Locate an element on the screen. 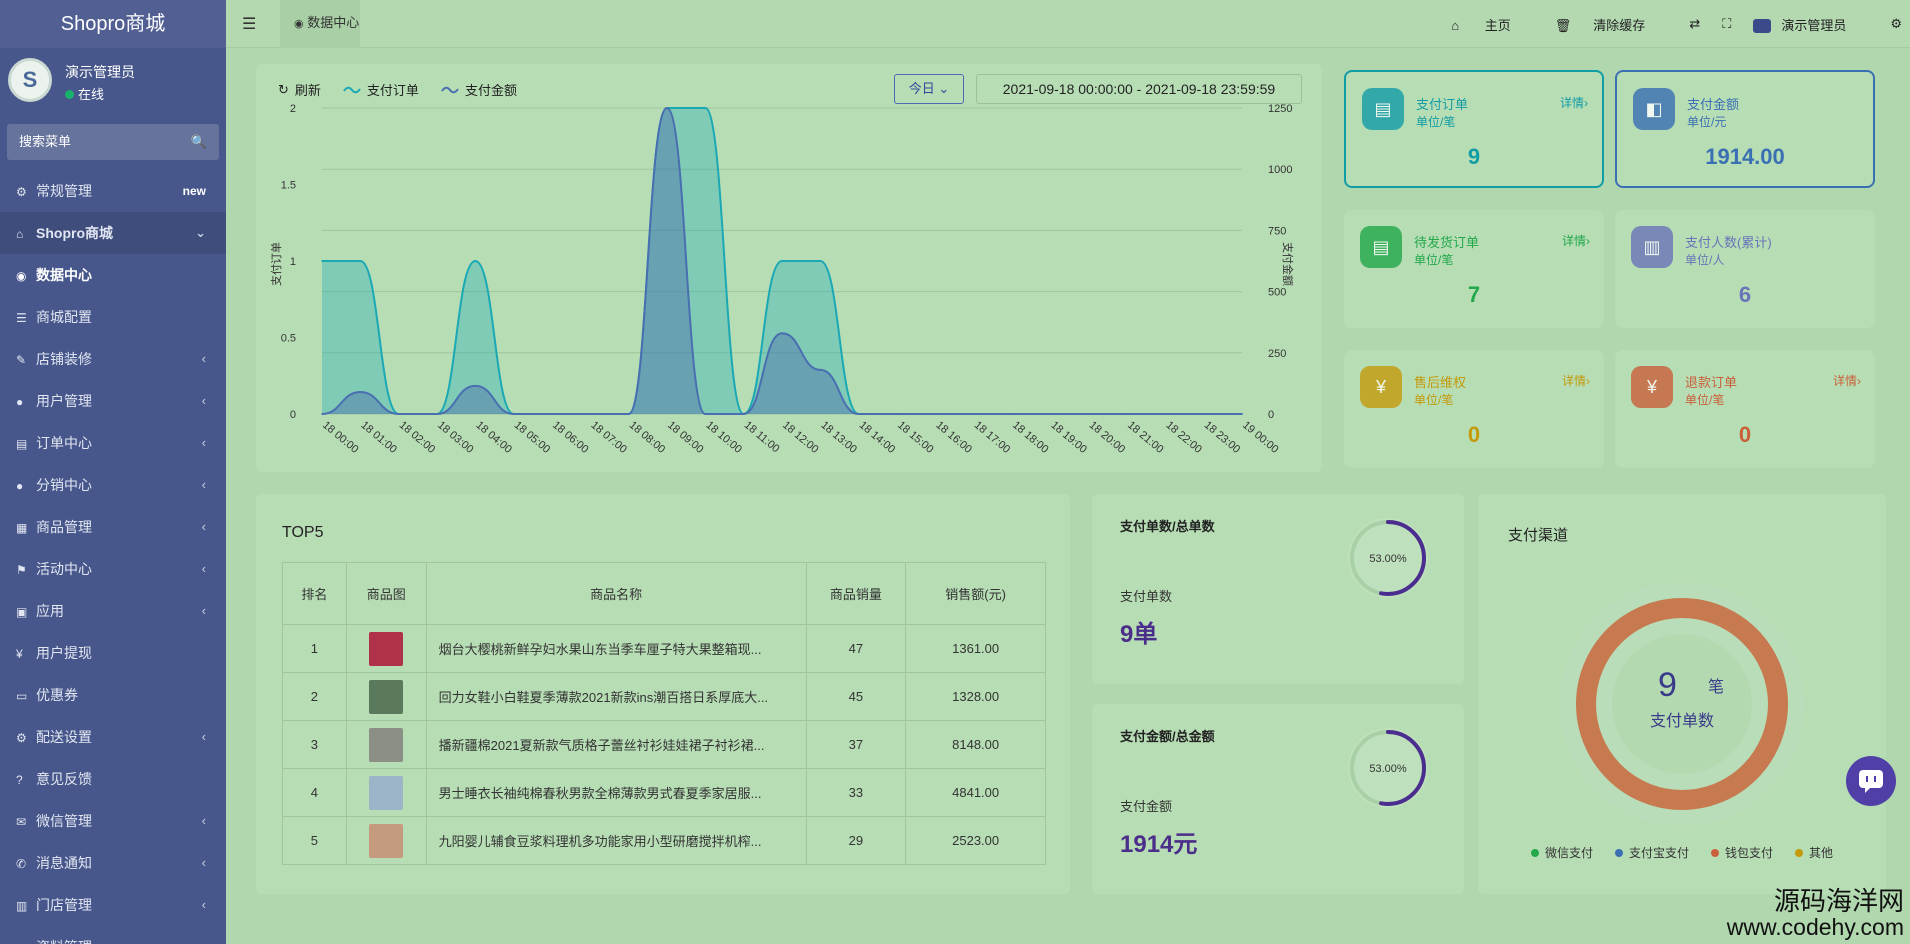 The image size is (1910, 944). channel-legend-item: 支付宝支付 is located at coordinates (1651, 852).